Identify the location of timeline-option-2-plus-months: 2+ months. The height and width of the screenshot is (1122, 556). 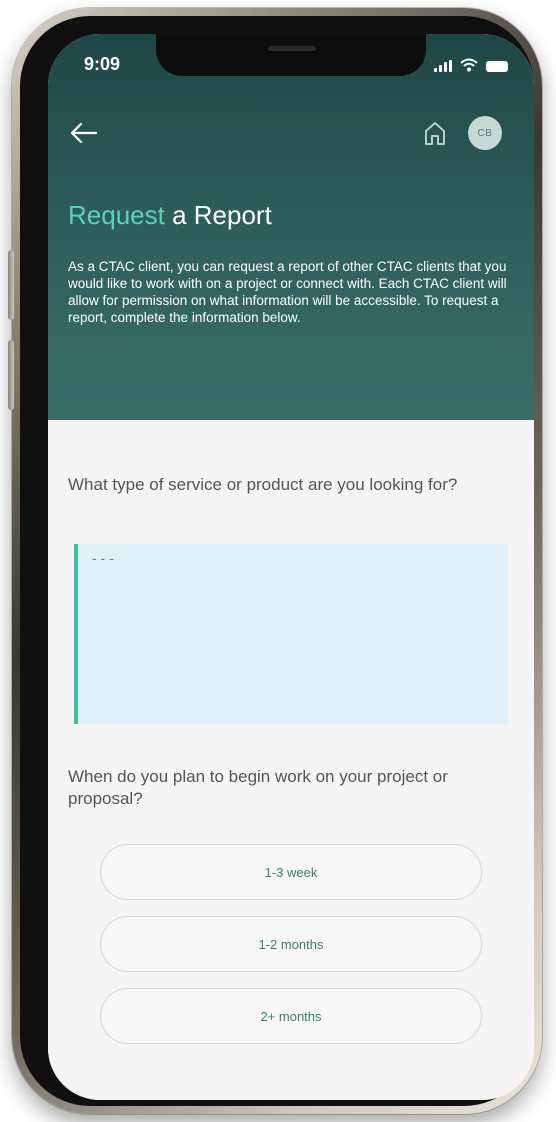
(291, 1016).